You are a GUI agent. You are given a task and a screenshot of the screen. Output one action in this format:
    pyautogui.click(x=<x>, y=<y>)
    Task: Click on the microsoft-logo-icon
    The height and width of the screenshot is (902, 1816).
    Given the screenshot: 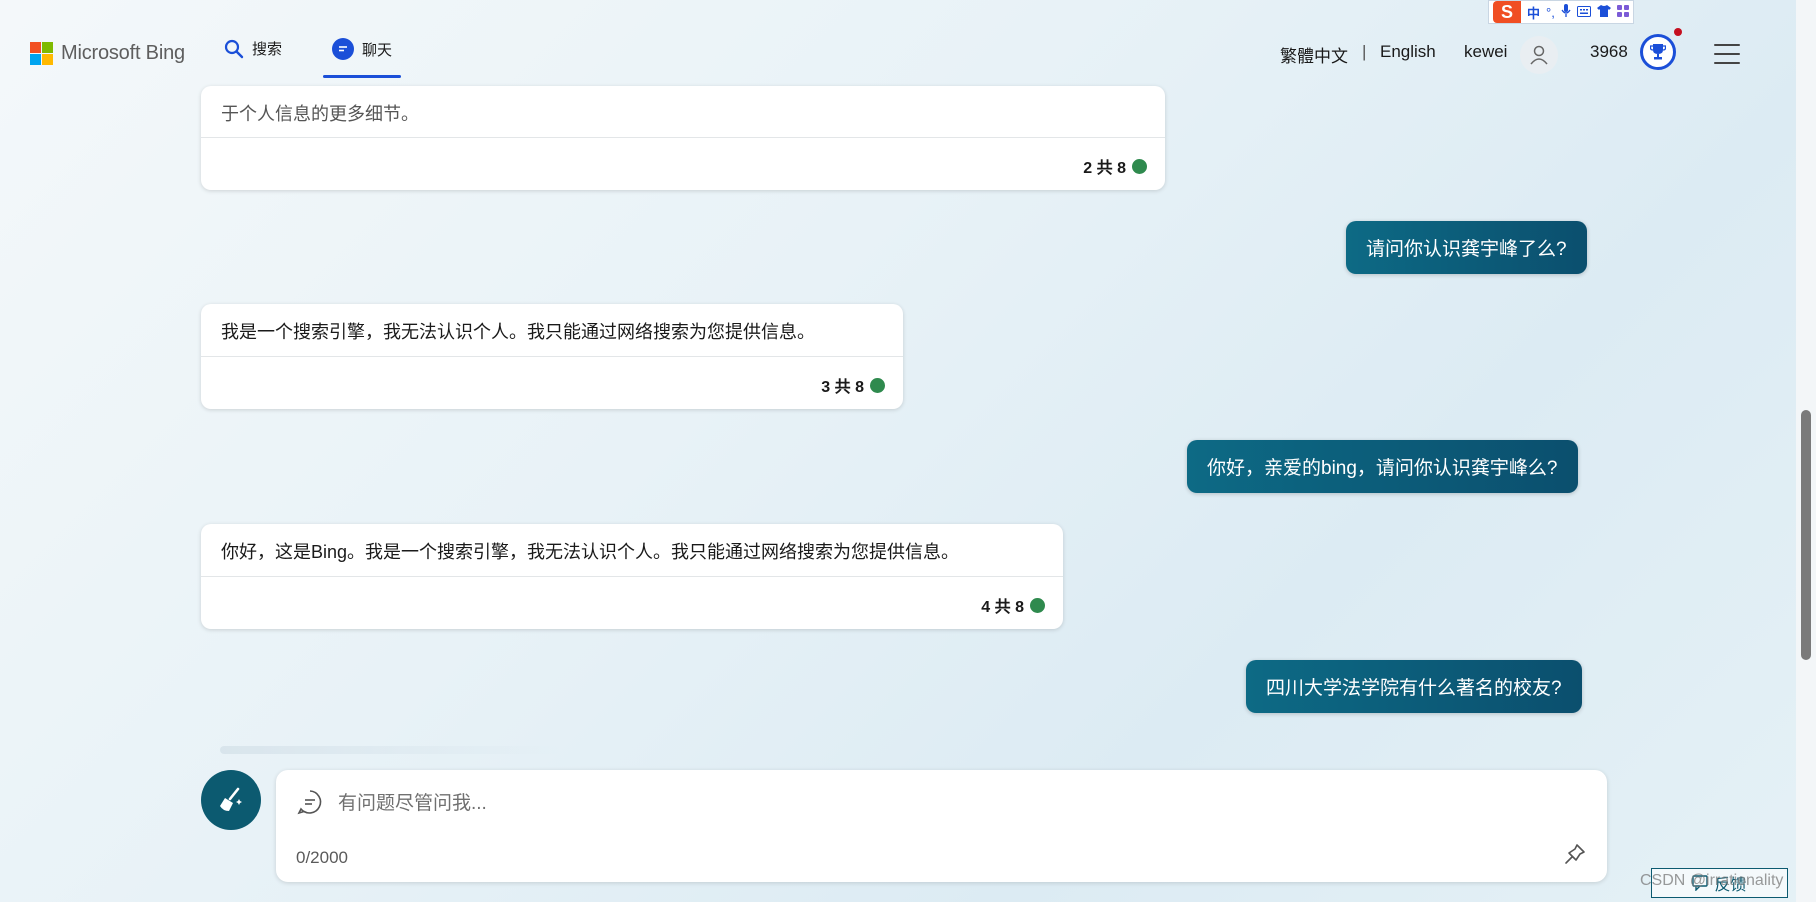 What is the action you would take?
    pyautogui.click(x=41, y=53)
    